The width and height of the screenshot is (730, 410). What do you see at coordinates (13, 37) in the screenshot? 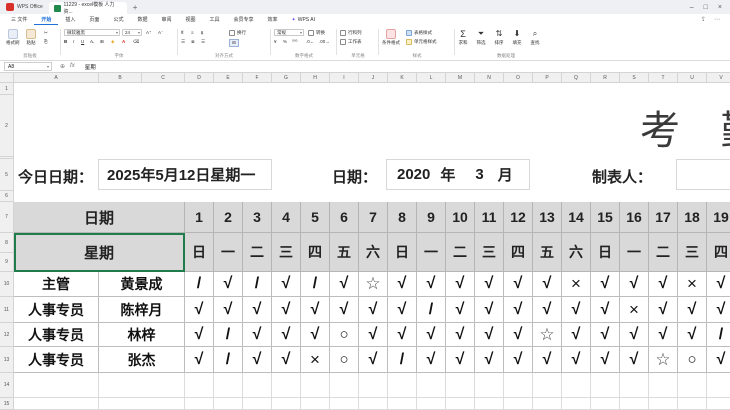
I see `format-painter-button: 格式刷` at bounding box center [13, 37].